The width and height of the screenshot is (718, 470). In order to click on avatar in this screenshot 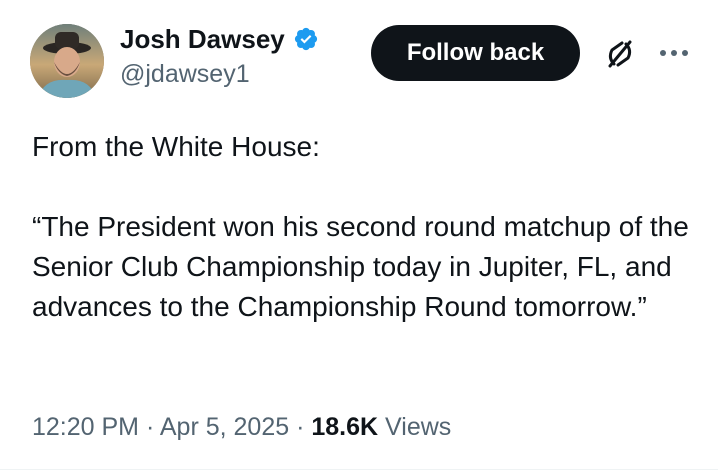, I will do `click(67, 61)`.